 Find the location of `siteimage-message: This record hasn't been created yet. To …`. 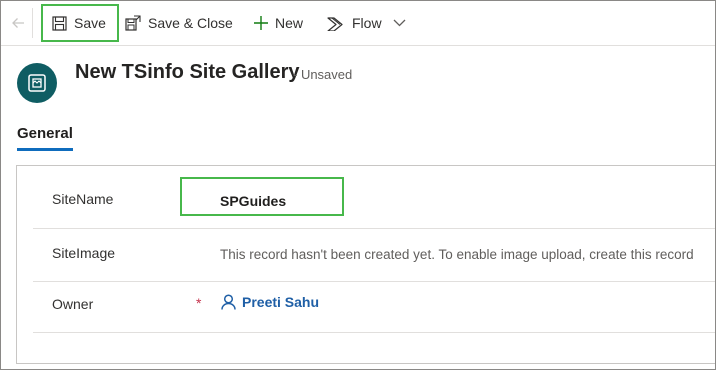

siteimage-message: This record hasn't been created yet. To … is located at coordinates (457, 254).